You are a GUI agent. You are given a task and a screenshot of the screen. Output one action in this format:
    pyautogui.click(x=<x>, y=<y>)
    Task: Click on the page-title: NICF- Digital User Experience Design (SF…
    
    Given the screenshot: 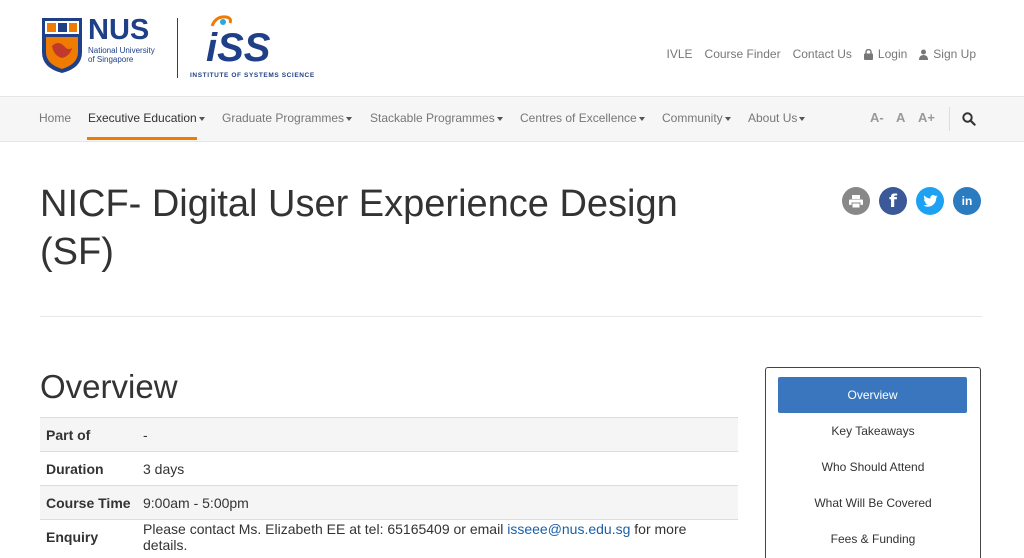 What is the action you would take?
    pyautogui.click(x=359, y=228)
    